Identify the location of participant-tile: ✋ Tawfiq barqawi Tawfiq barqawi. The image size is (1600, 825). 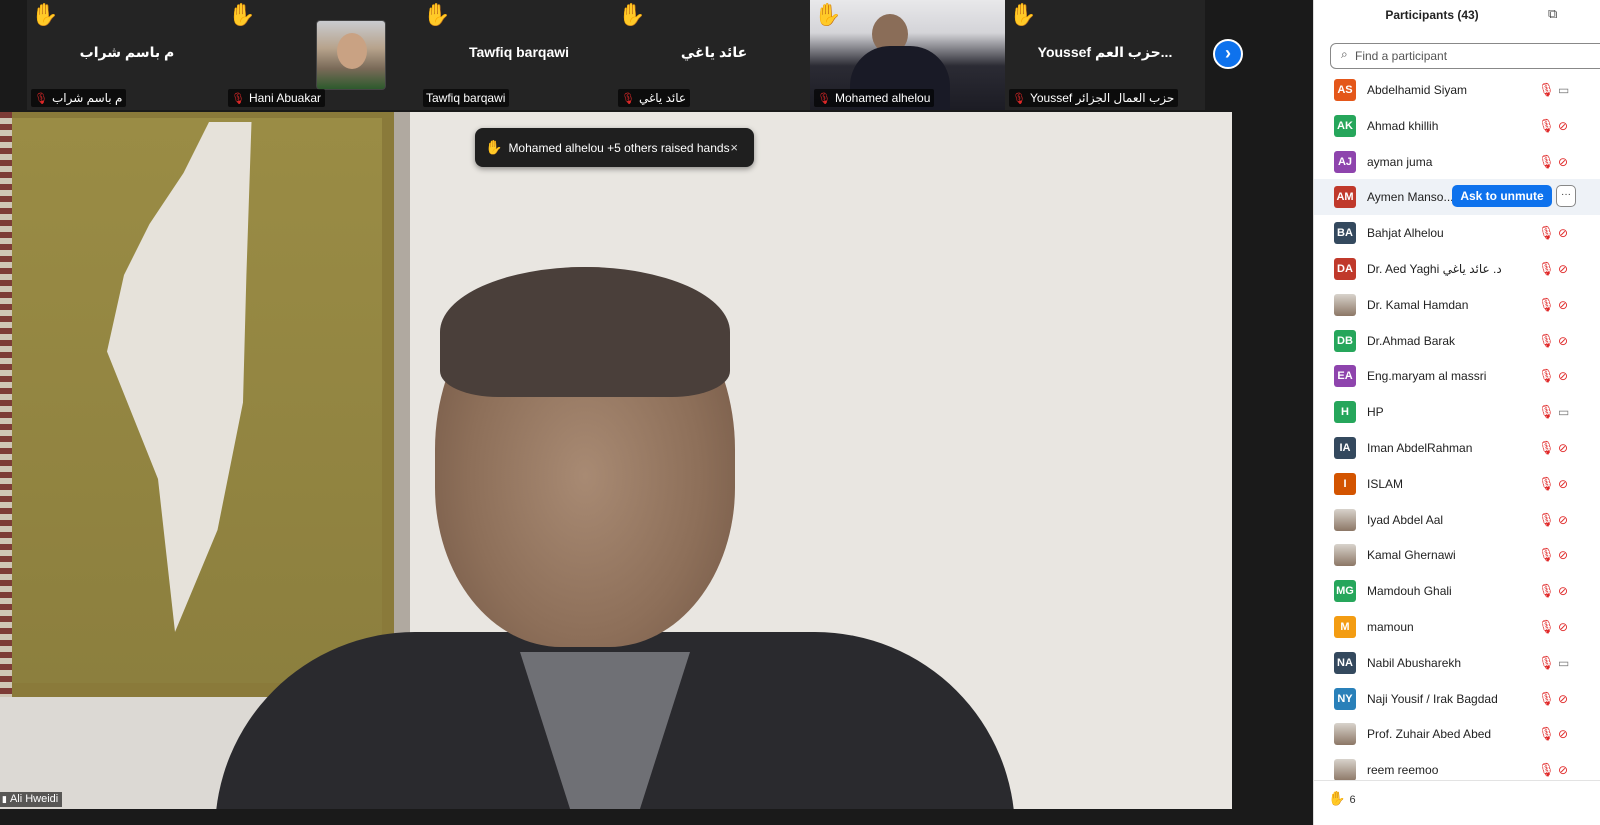
(519, 55).